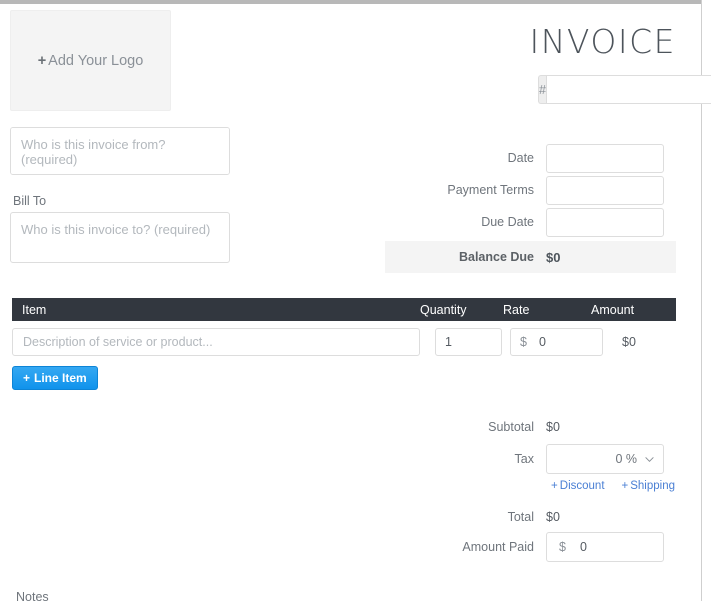 This screenshot has width=711, height=604. I want to click on invoice-number-input, so click(628, 89).